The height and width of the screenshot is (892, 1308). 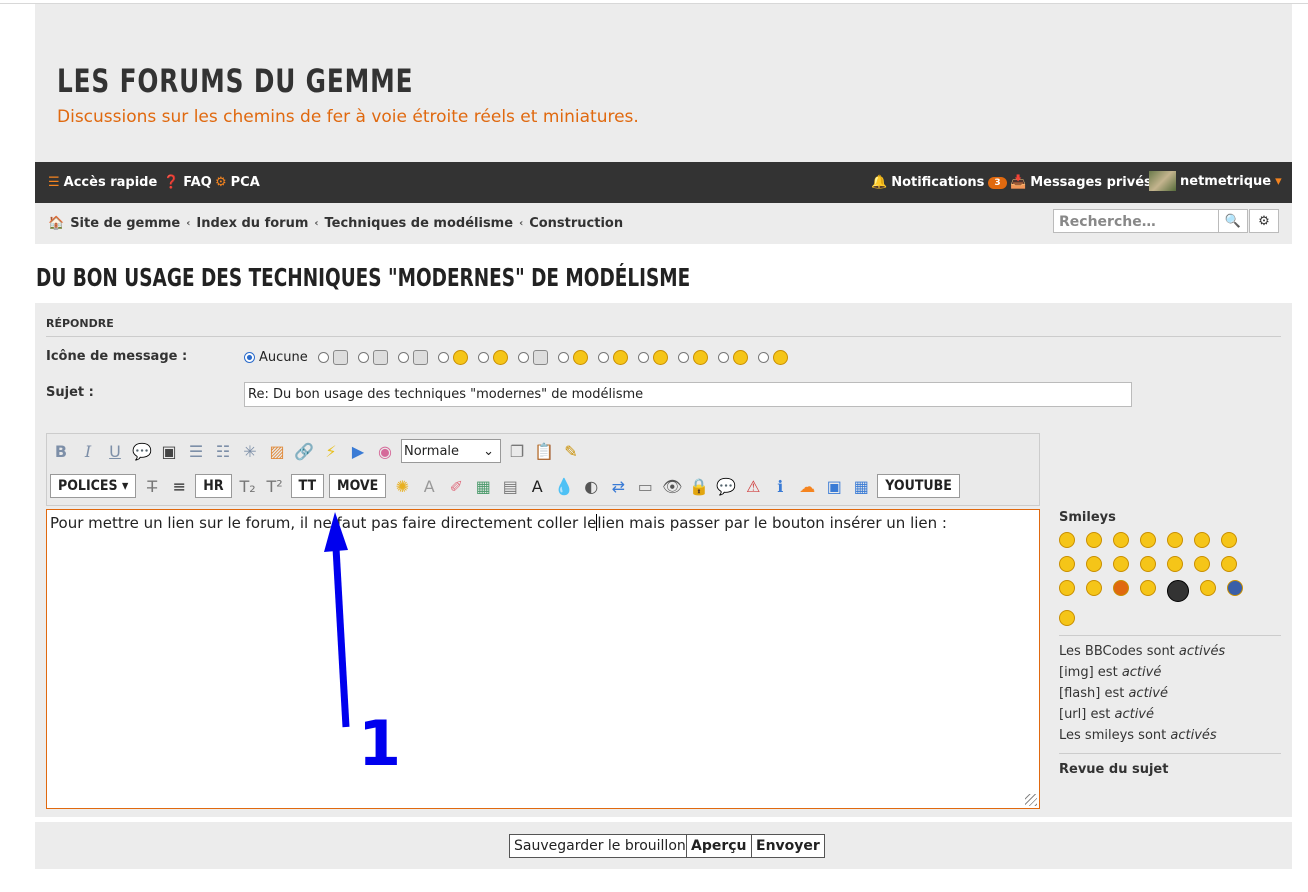 I want to click on strikethrough-icon: T̶, so click(x=152, y=486).